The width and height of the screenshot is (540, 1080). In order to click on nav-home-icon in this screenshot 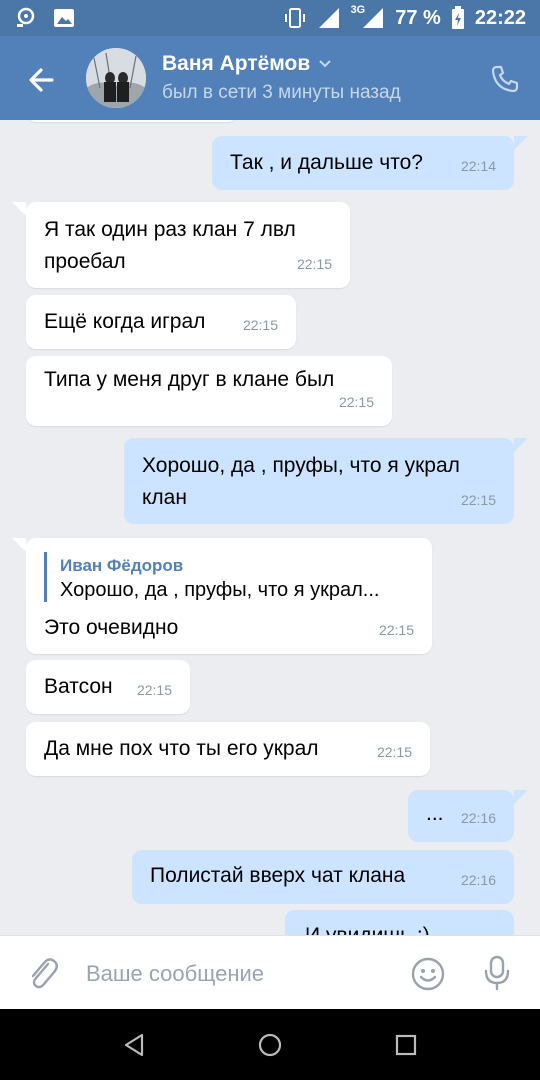, I will do `click(270, 1045)`.